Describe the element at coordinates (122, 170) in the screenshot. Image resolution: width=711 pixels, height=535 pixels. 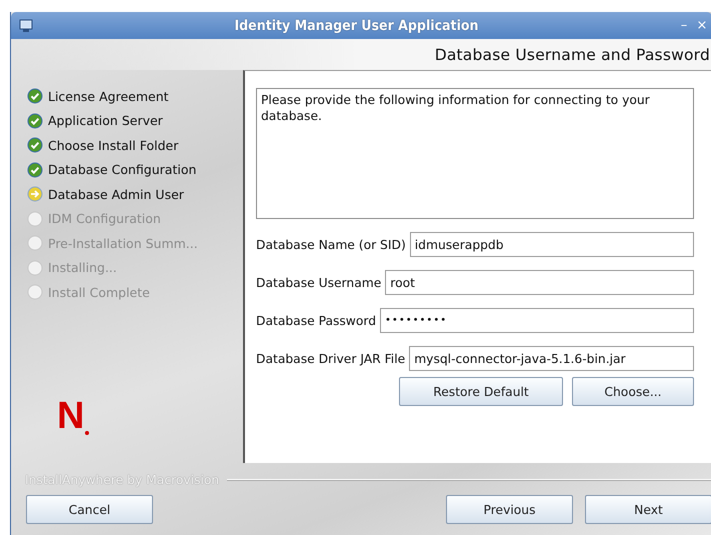
I see `step-label: Database Configuration` at that location.